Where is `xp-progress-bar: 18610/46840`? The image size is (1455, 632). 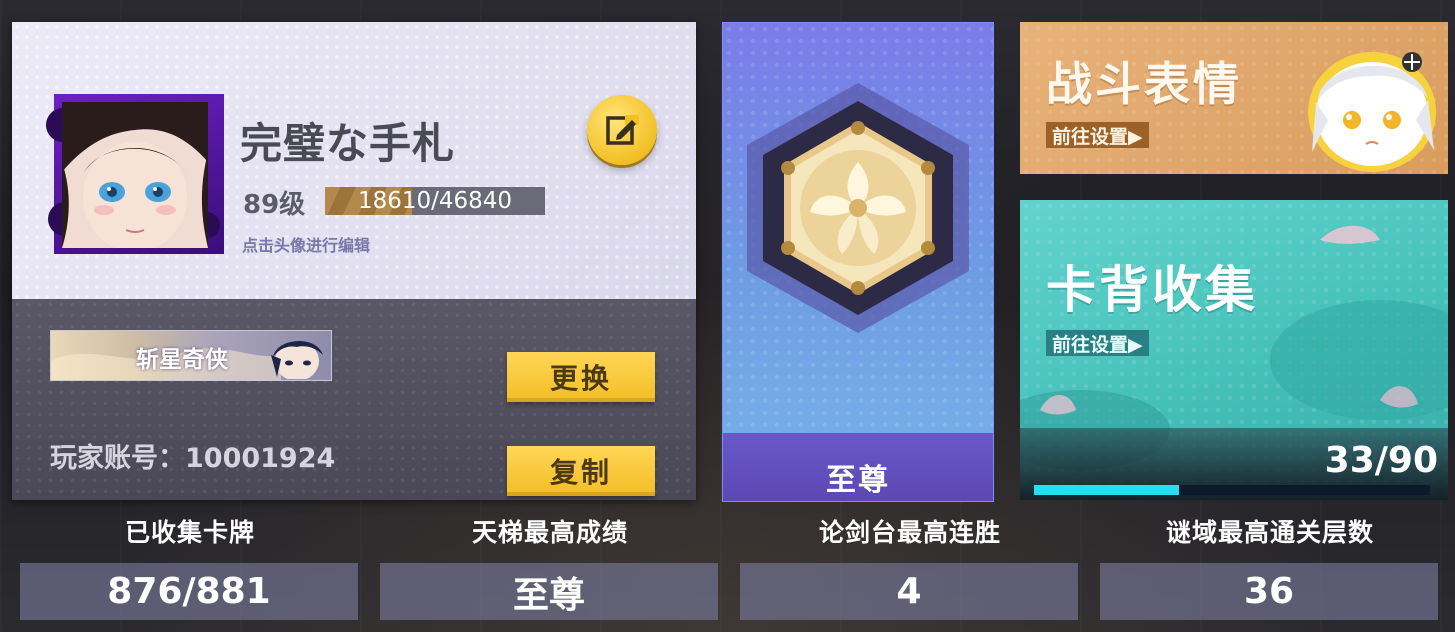
xp-progress-bar: 18610/46840 is located at coordinates (435, 201).